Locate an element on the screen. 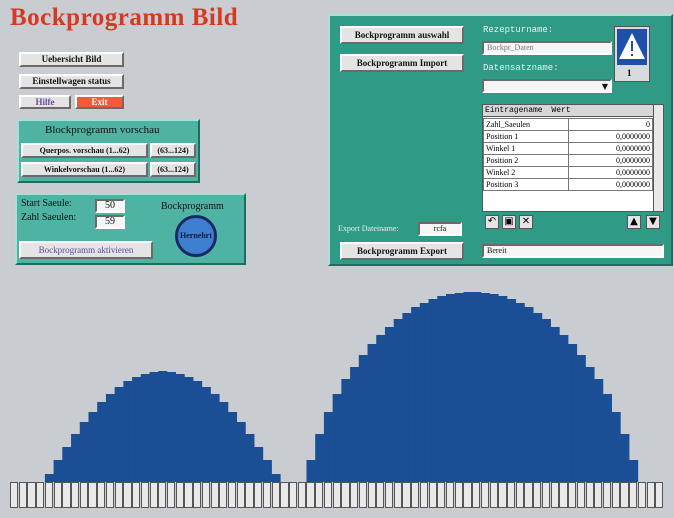 Image resolution: width=674 pixels, height=518 pixels. datensatz-name-label: Datensatzname: is located at coordinates (521, 68).